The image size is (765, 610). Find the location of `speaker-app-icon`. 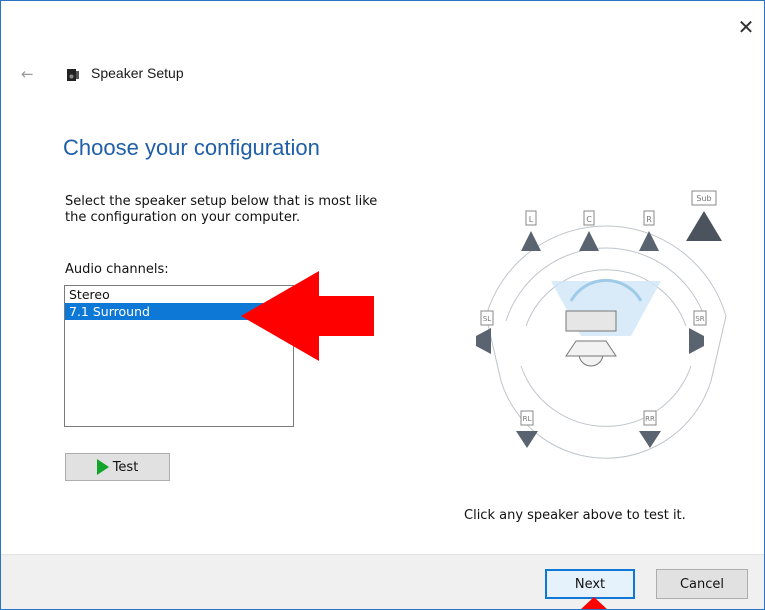

speaker-app-icon is located at coordinates (73, 75).